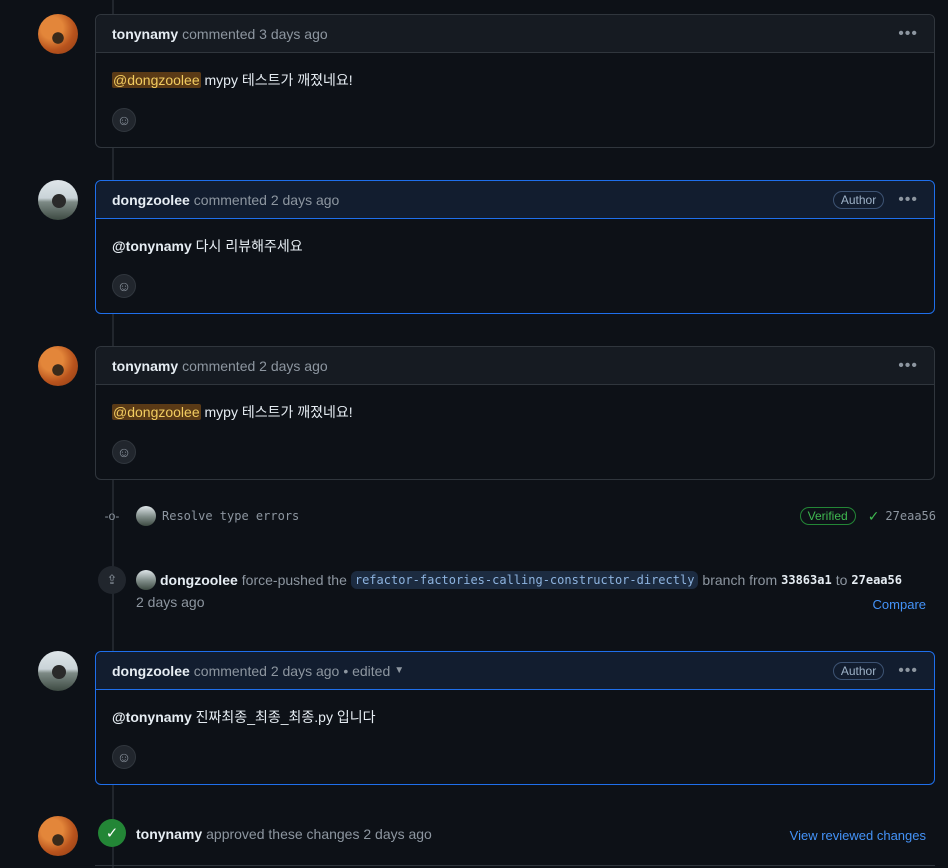 Image resolution: width=948 pixels, height=868 pixels. What do you see at coordinates (827, 516) in the screenshot?
I see `verified-badge: Verified` at bounding box center [827, 516].